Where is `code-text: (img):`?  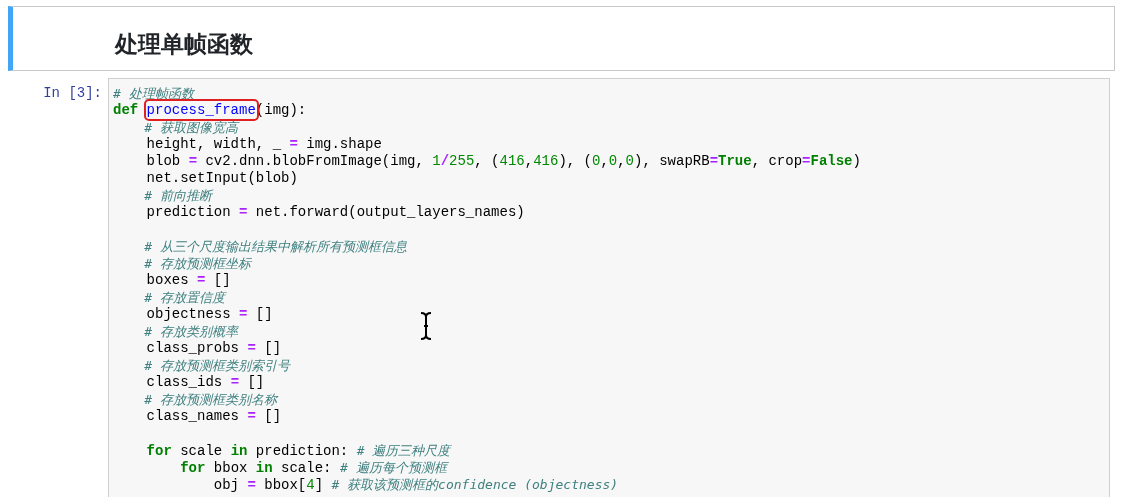 code-text: (img): is located at coordinates (281, 110).